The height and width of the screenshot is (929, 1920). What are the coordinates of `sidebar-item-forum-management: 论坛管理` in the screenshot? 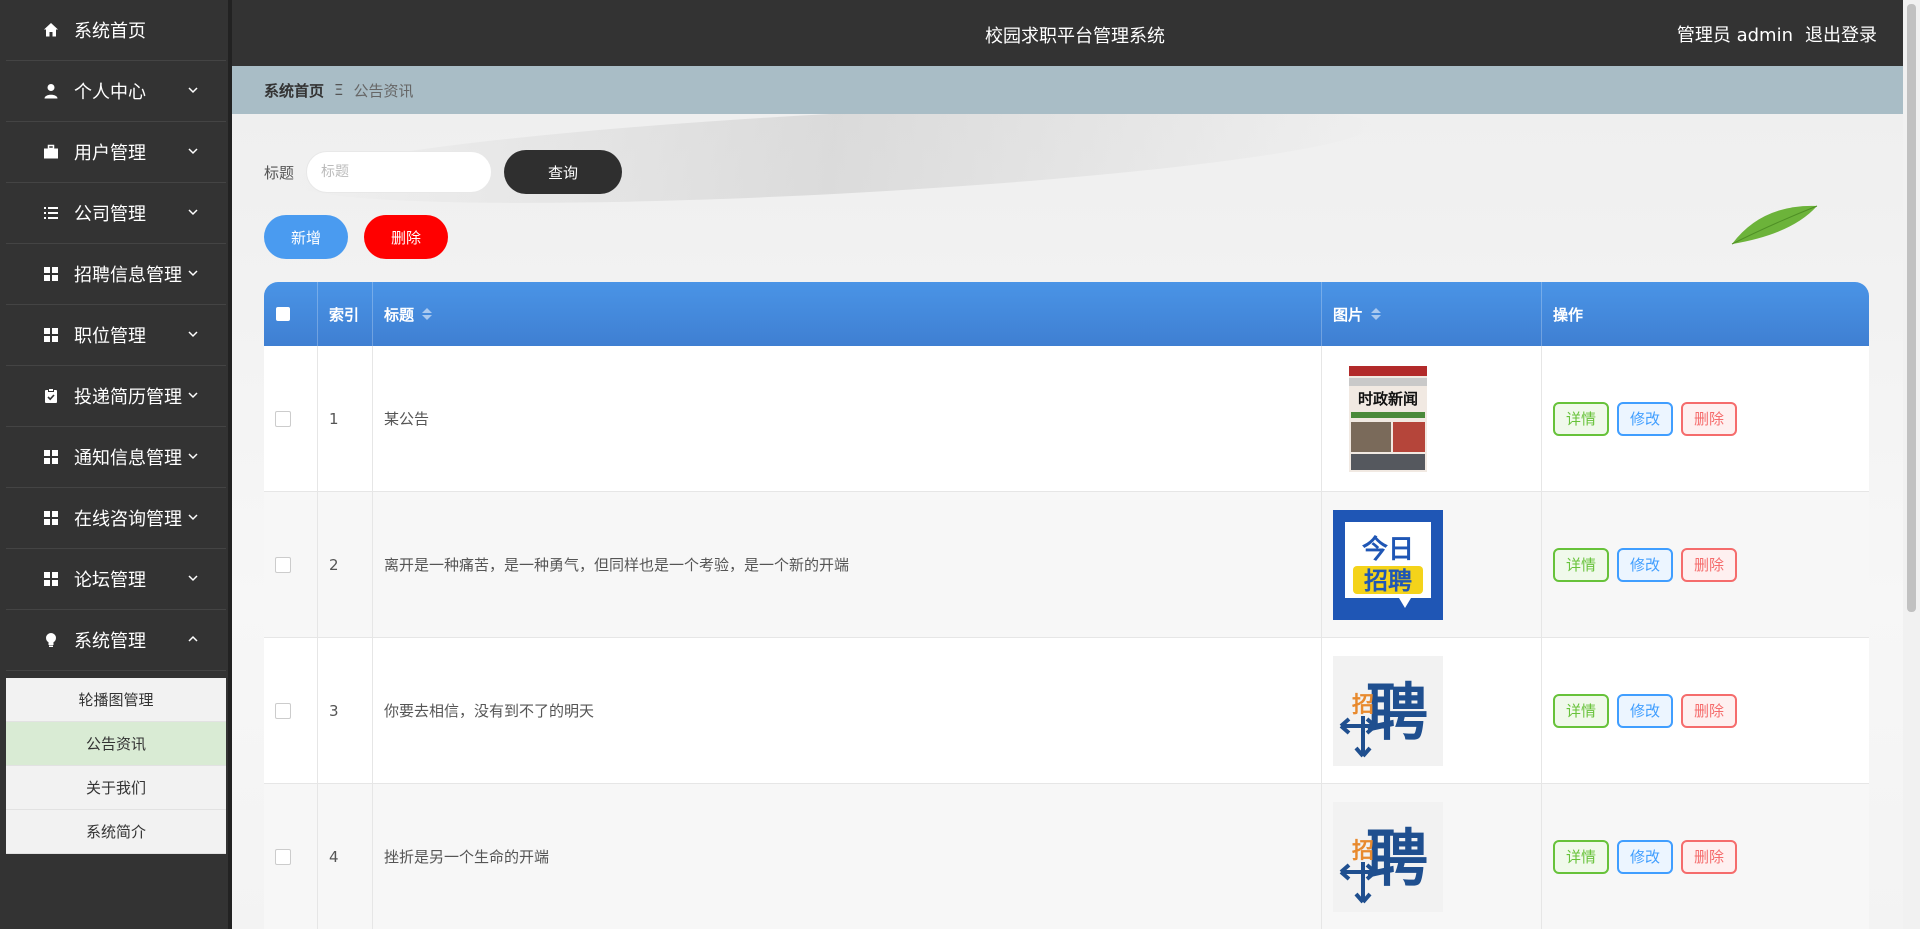 It's located at (116, 579).